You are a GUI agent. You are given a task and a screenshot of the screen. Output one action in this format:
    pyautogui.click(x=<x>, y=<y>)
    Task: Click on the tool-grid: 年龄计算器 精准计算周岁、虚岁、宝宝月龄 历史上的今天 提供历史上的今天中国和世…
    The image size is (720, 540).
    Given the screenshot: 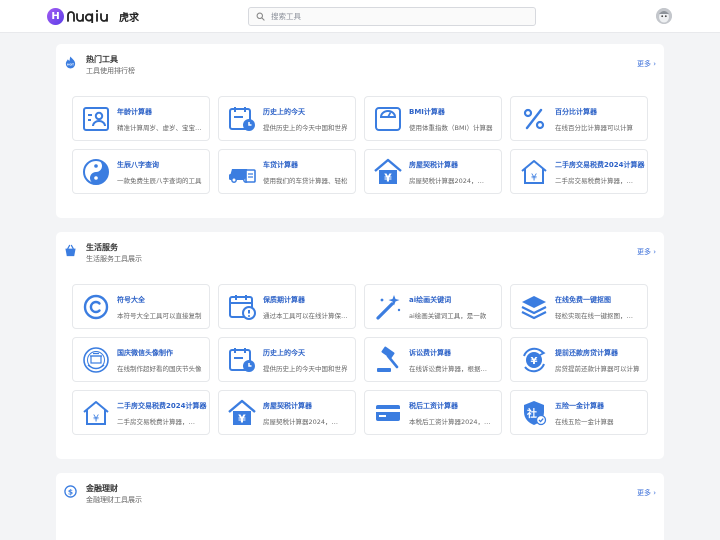 What is the action you would take?
    pyautogui.click(x=360, y=145)
    